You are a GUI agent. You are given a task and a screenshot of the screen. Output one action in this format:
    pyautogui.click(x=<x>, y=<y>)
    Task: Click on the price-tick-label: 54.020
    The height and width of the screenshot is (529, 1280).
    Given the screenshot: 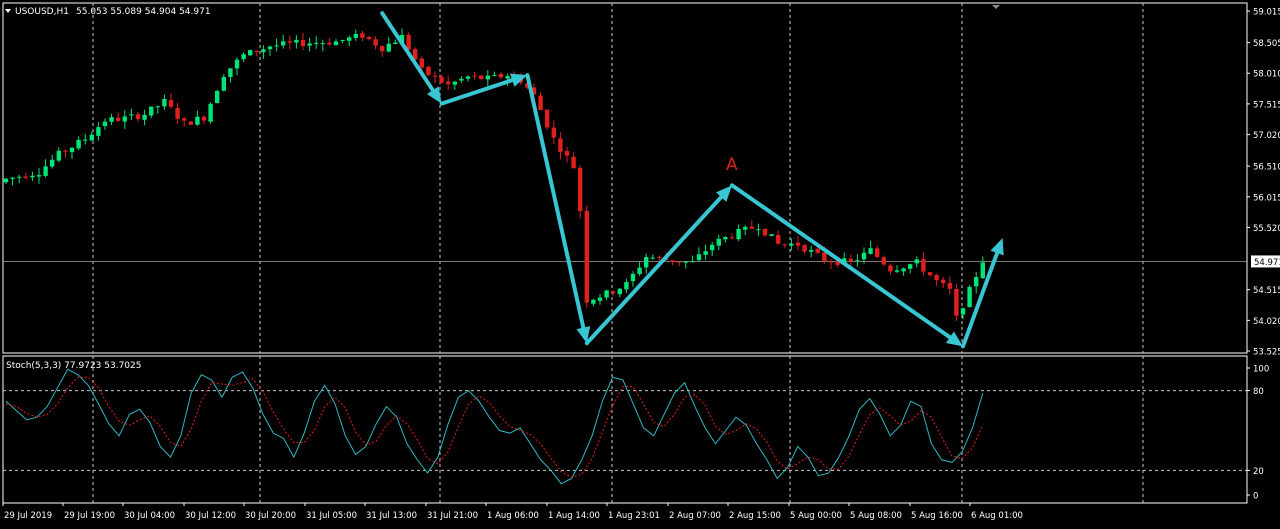 What is the action you would take?
    pyautogui.click(x=1266, y=322)
    